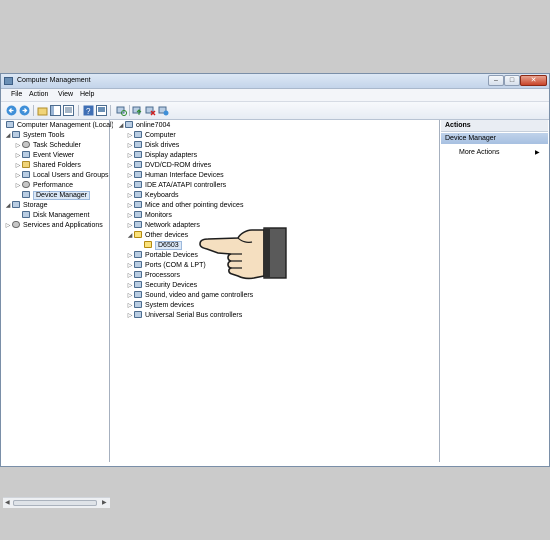  Describe the element at coordinates (494, 291) in the screenshot. I see `actions-pane: Actions Device Manager More Actions ▶` at that location.